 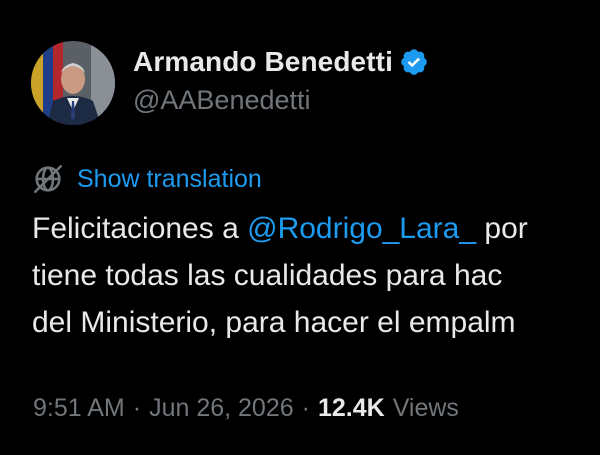 What do you see at coordinates (267, 275) in the screenshot?
I see `tweet-line-2: tiene todas las cualidades para hac` at bounding box center [267, 275].